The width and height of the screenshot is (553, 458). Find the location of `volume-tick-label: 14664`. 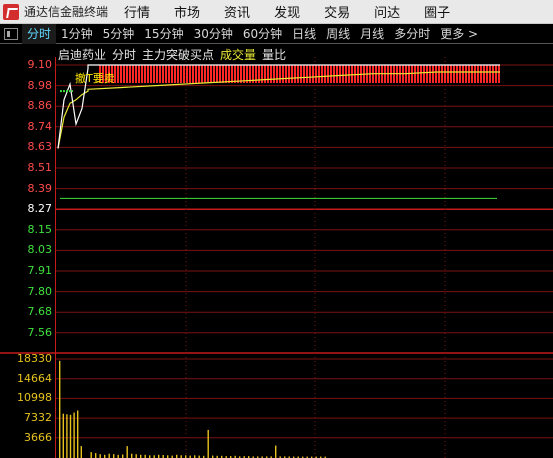

volume-tick-label: 14664 is located at coordinates (34, 378).